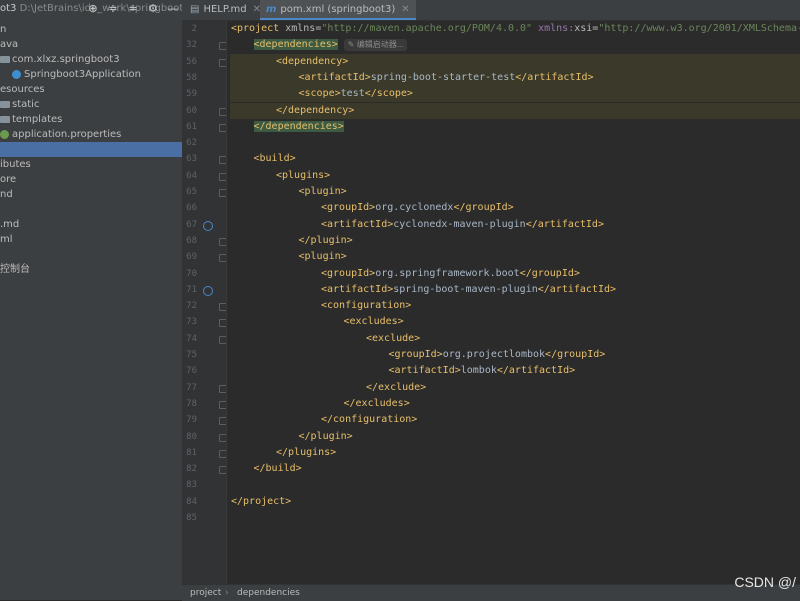 This screenshot has height=601, width=800. I want to click on code-line: <artifactId>lombok</artifactId>, so click(482, 371).